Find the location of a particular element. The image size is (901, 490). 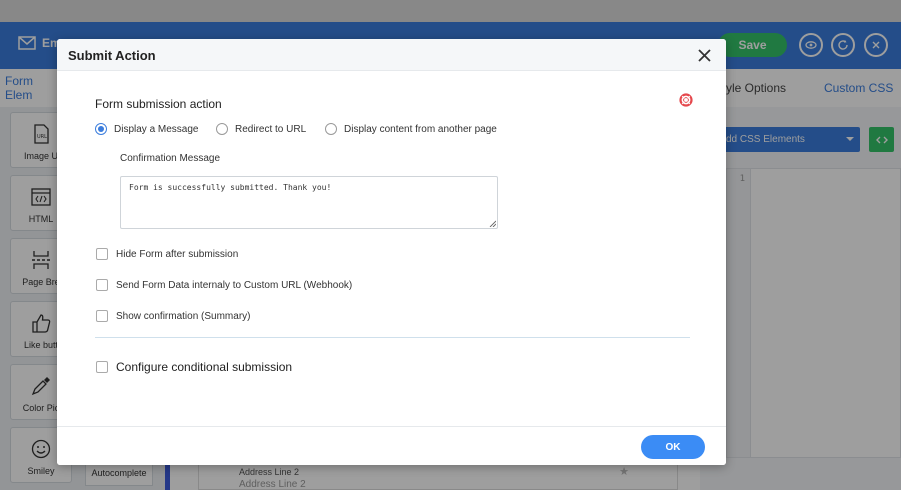

checkbox-label: Hide Form after submission is located at coordinates (177, 254).